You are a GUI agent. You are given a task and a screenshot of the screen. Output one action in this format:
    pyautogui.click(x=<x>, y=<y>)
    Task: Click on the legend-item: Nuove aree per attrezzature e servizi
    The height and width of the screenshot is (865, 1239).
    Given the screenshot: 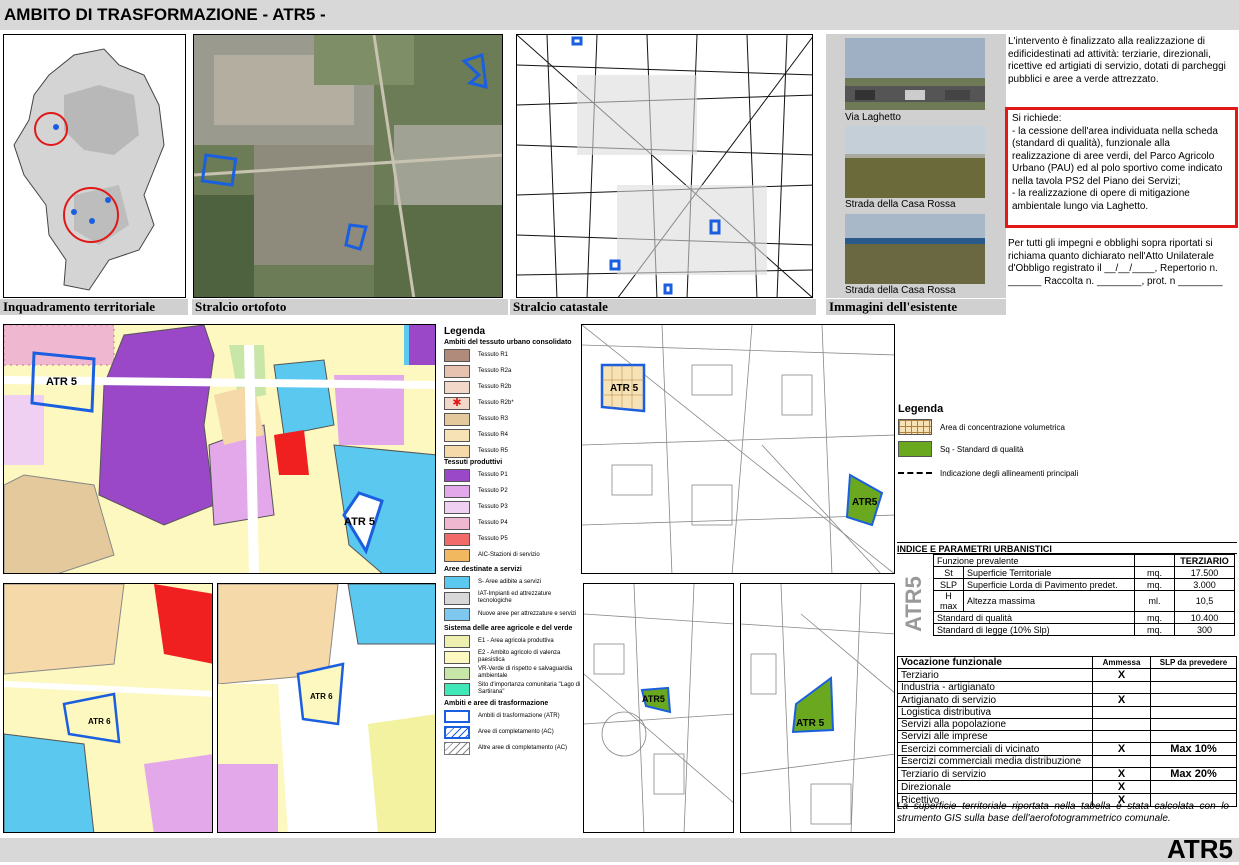 What is the action you would take?
    pyautogui.click(x=513, y=614)
    